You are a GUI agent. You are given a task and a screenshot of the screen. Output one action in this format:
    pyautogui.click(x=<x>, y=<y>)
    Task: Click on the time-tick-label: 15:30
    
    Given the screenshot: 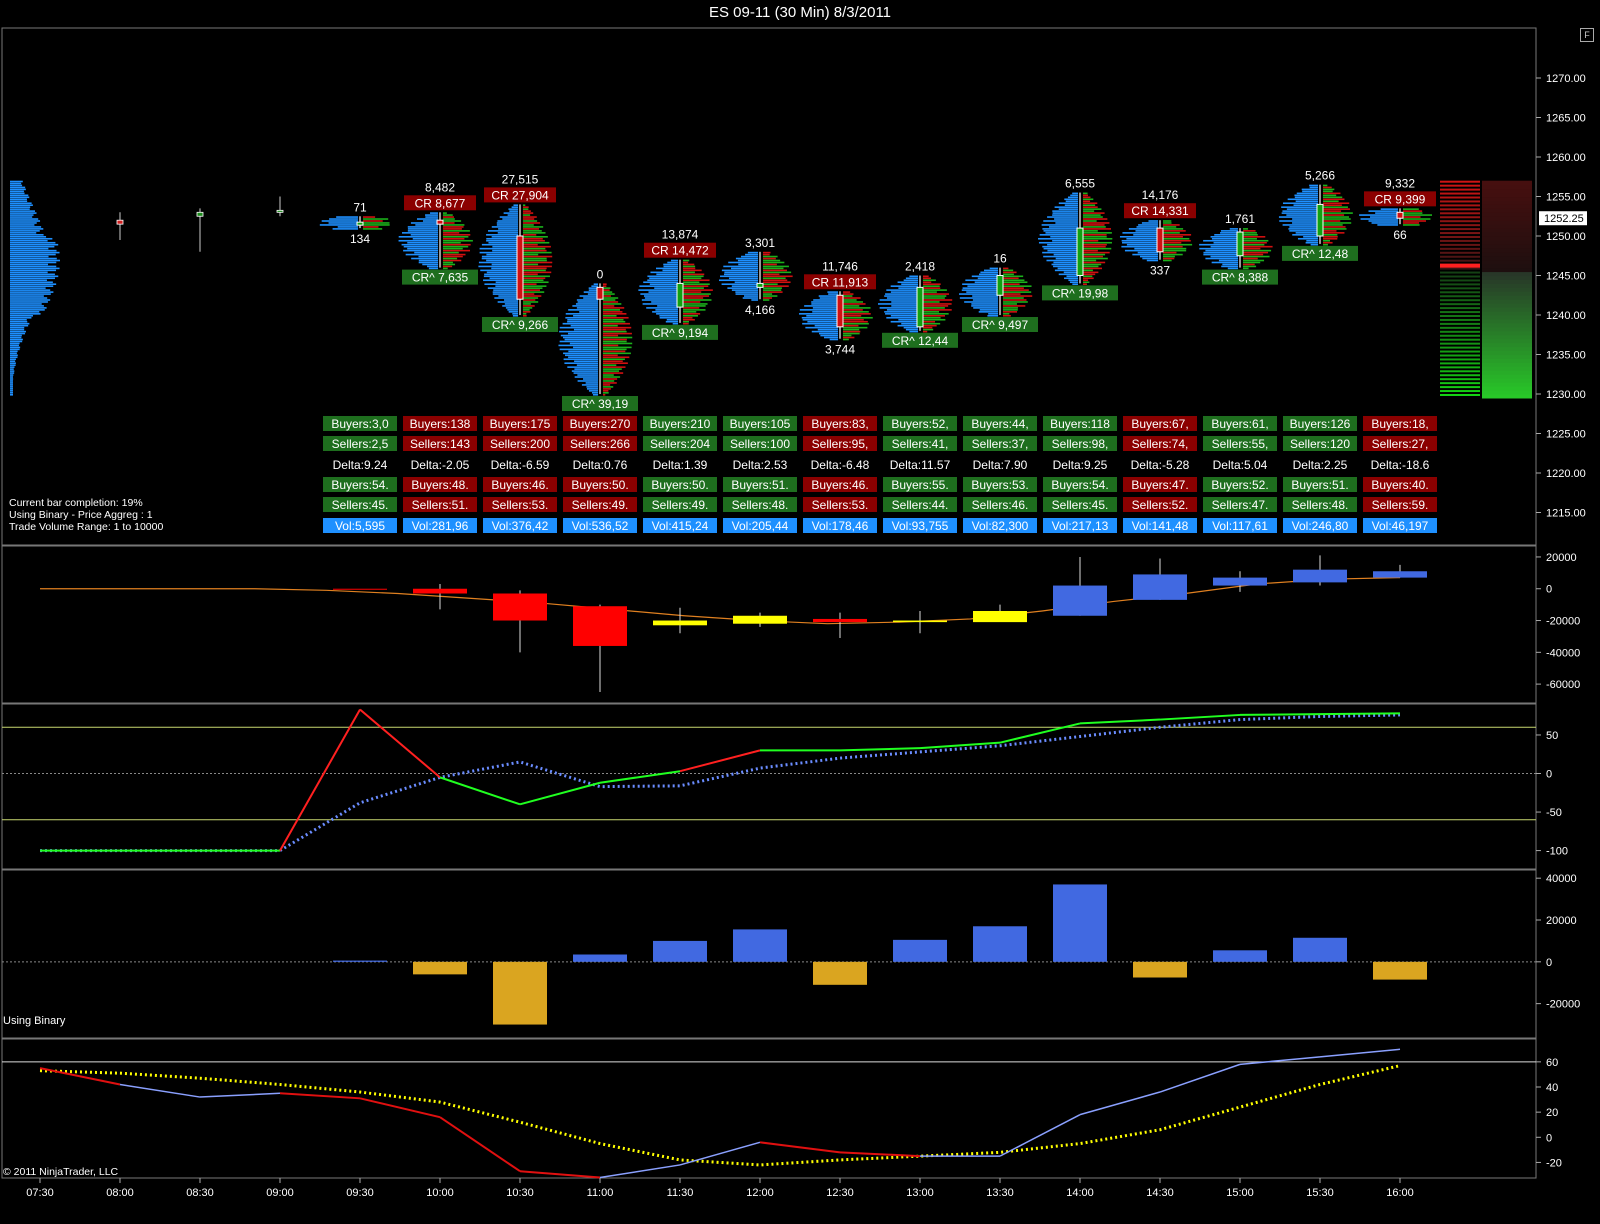 What is the action you would take?
    pyautogui.click(x=1320, y=1193)
    